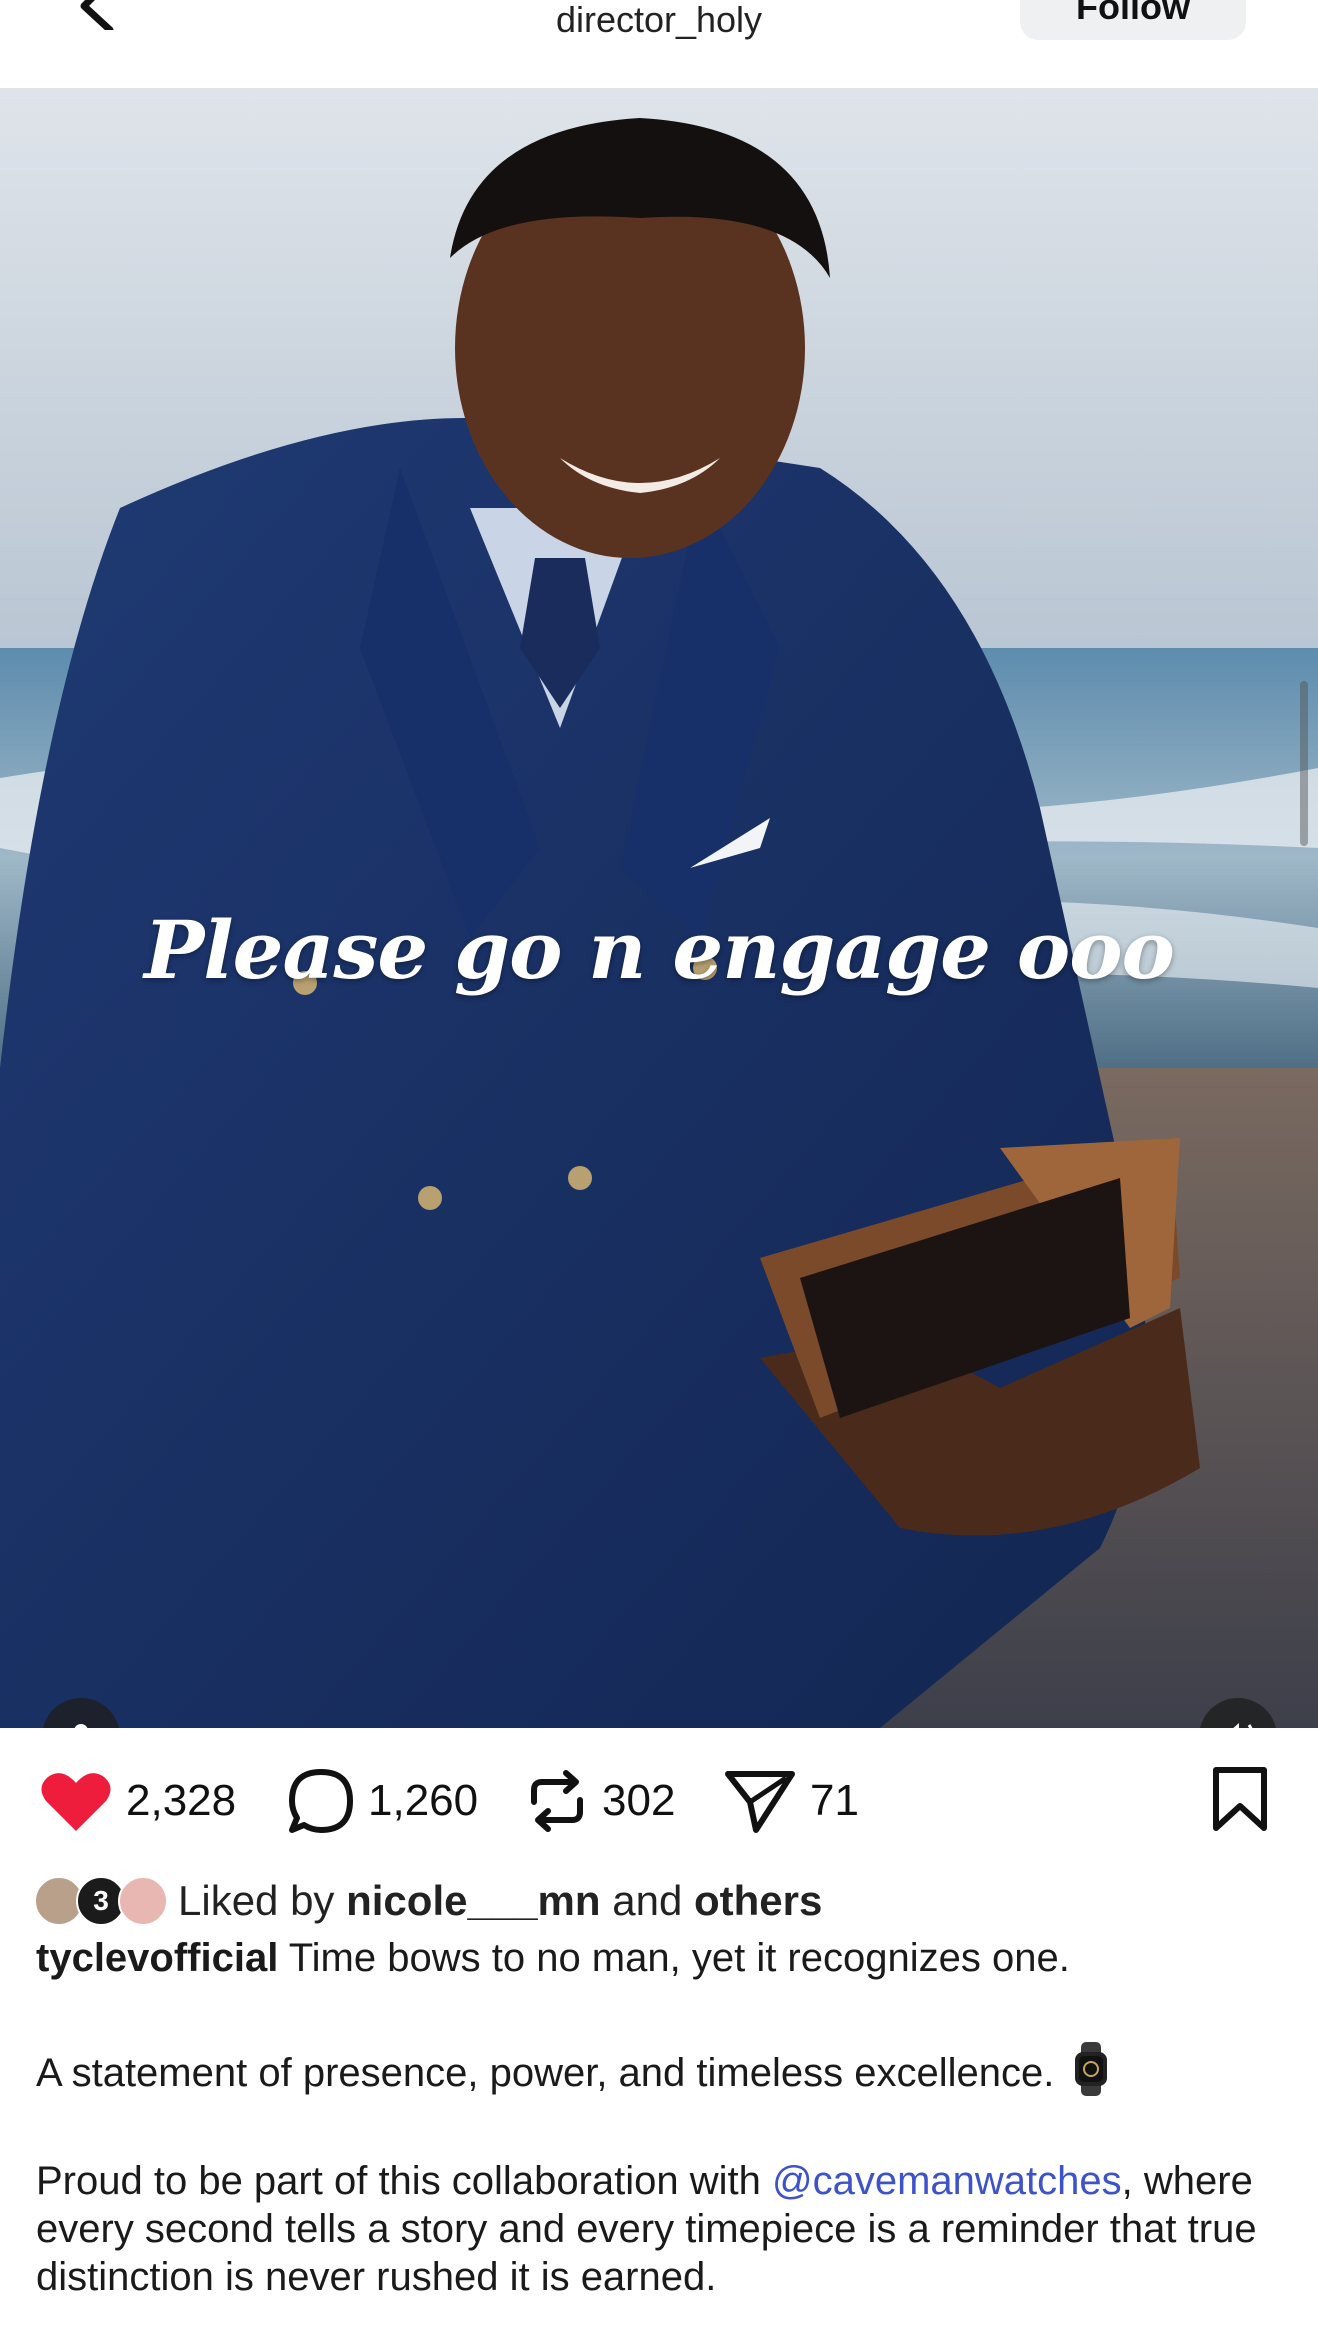 Image resolution: width=1318 pixels, height=2346 pixels. Describe the element at coordinates (423, 1800) in the screenshot. I see `comment-count: 1,260` at that location.